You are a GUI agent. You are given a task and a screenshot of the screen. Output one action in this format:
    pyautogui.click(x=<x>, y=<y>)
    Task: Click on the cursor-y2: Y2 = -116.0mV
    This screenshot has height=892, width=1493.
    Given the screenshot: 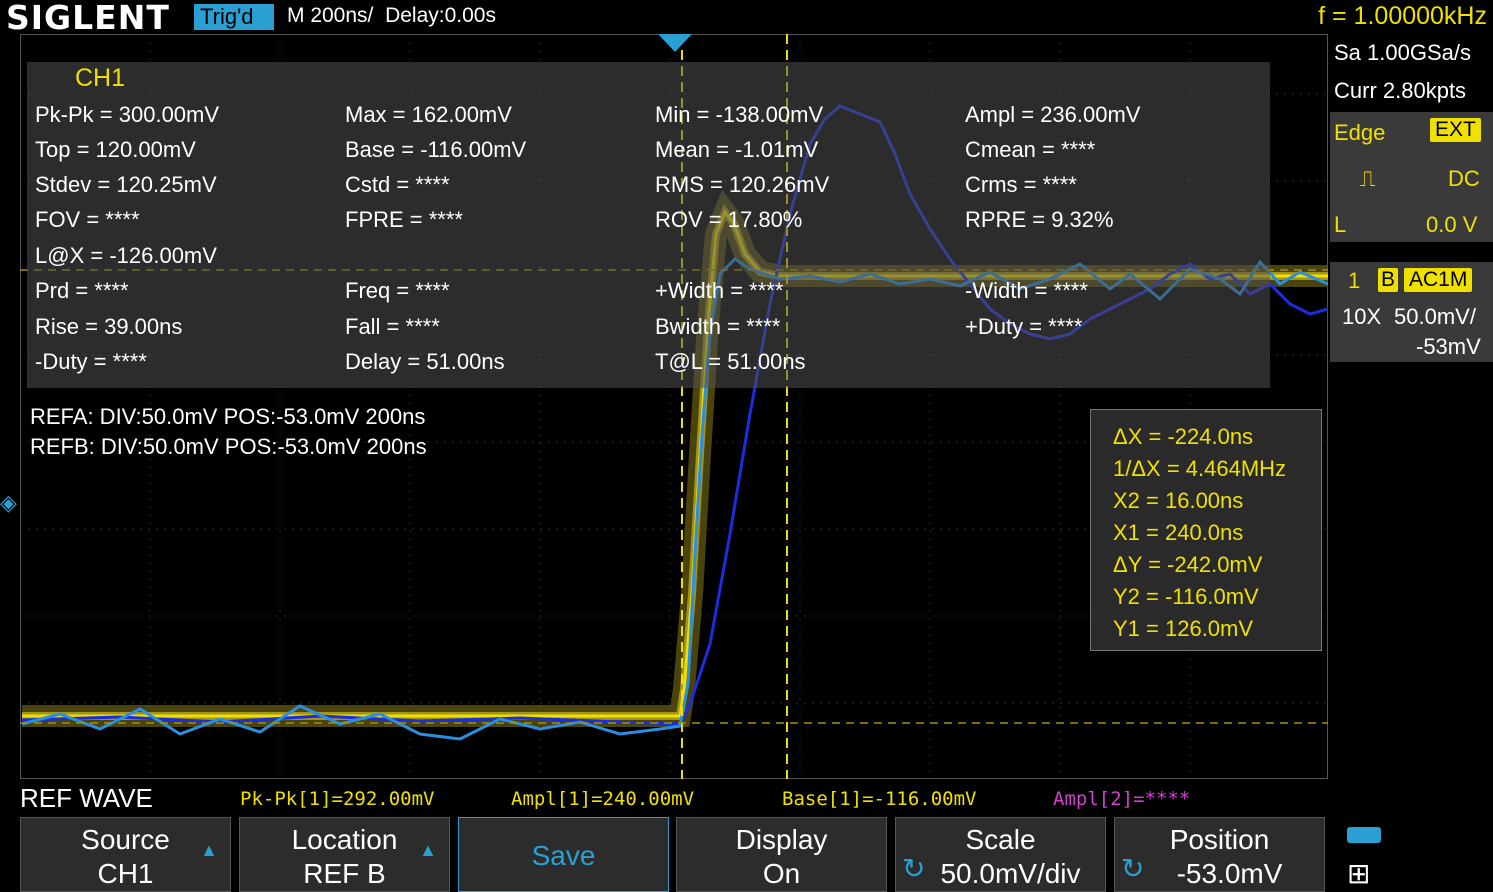 What is the action you would take?
    pyautogui.click(x=1186, y=596)
    